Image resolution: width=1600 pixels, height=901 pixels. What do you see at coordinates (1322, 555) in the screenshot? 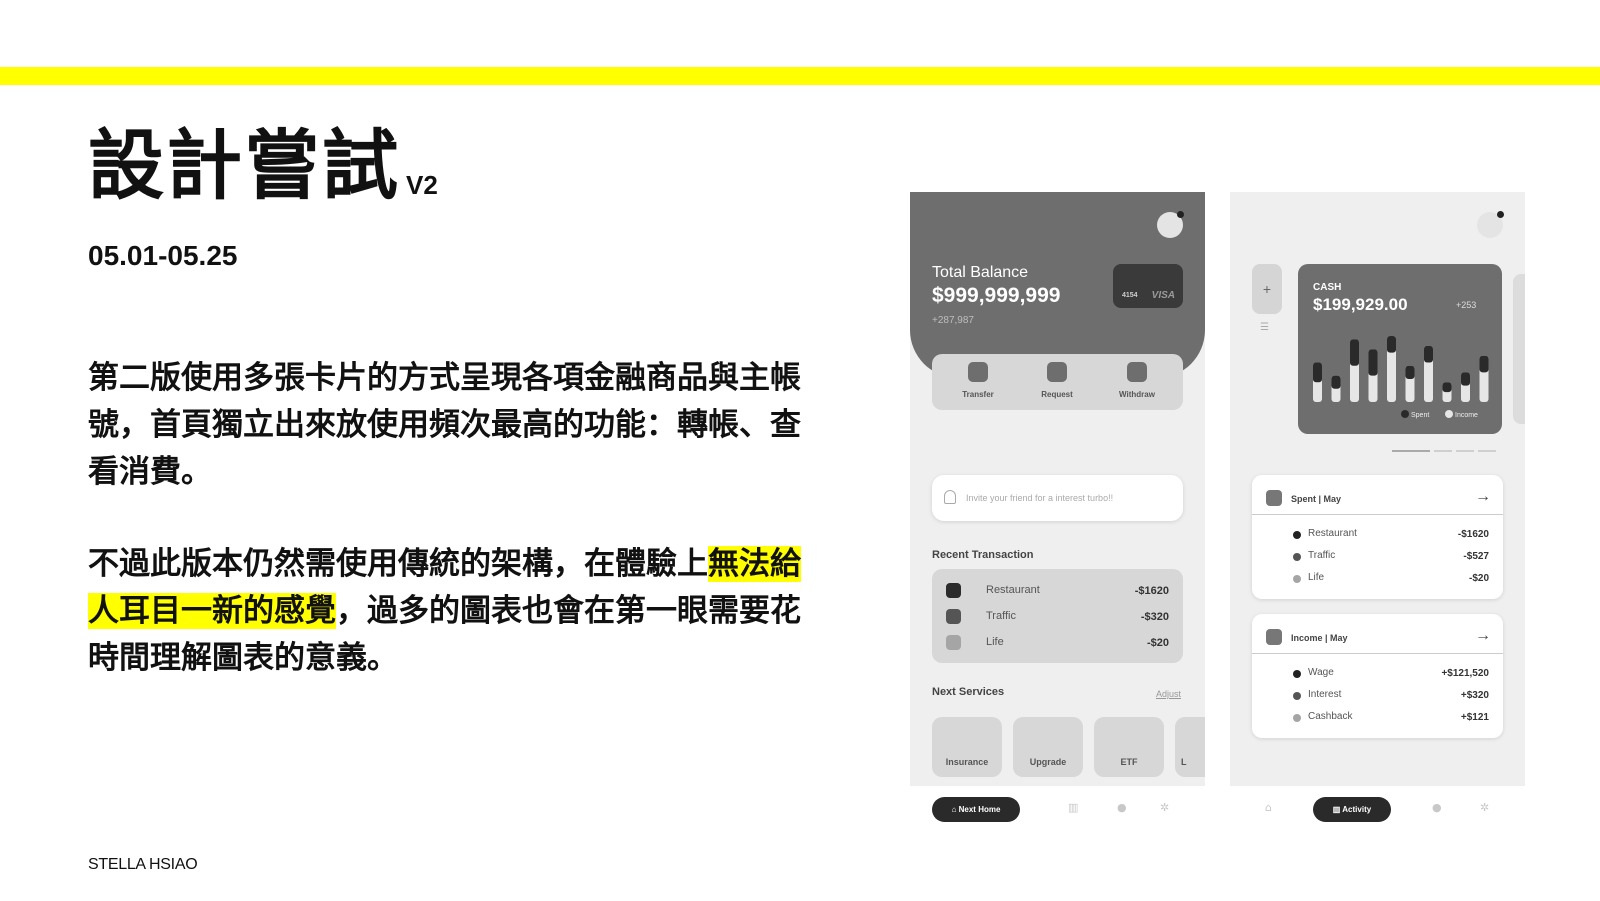
I see `row-name: Traffic` at bounding box center [1322, 555].